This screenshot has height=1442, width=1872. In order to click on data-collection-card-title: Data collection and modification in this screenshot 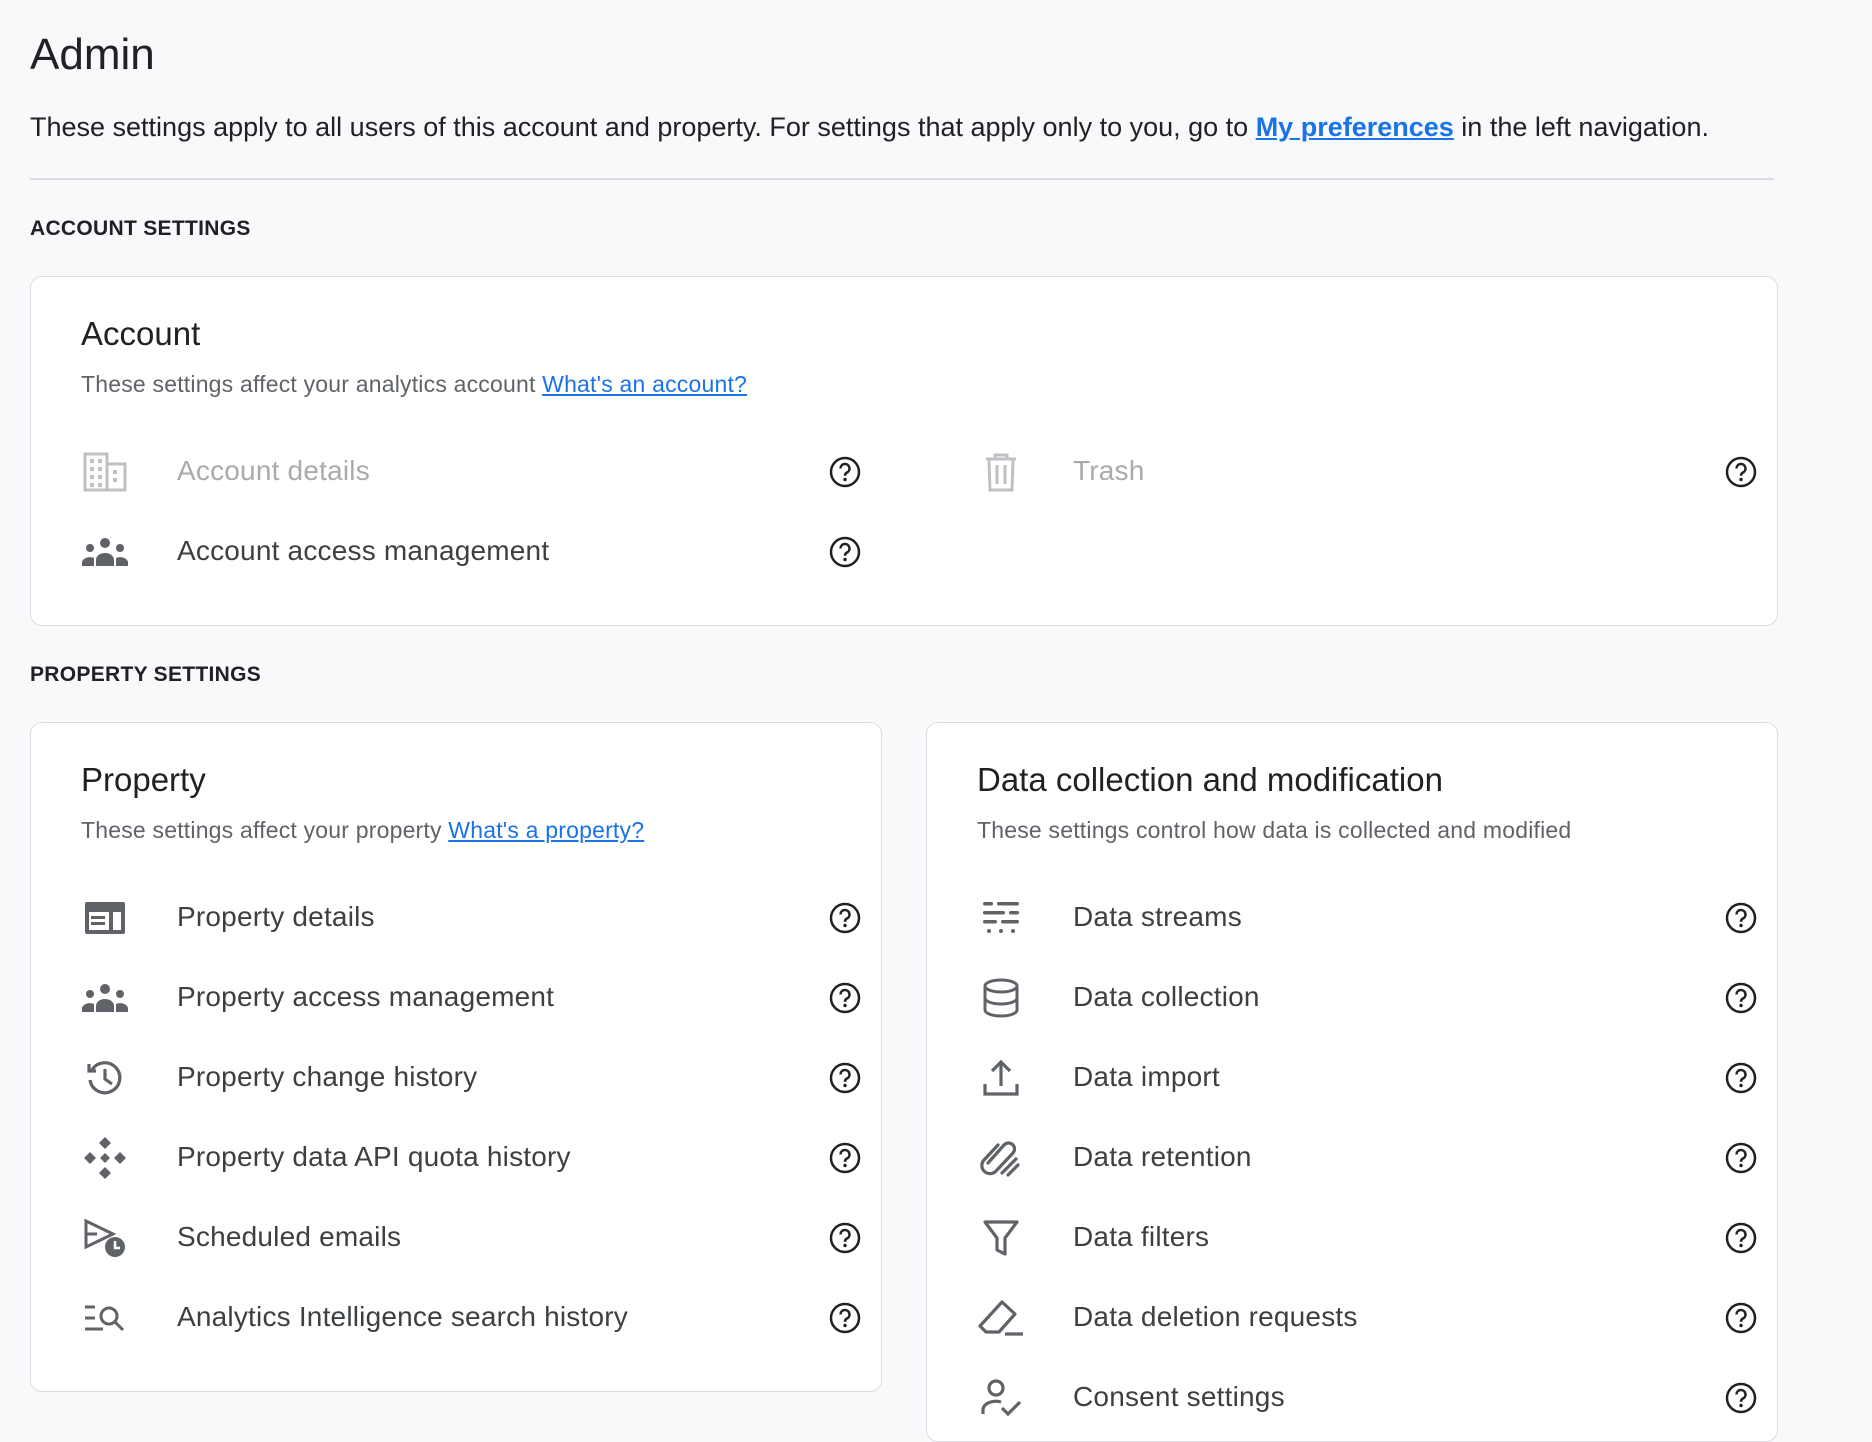, I will do `click(1210, 779)`.